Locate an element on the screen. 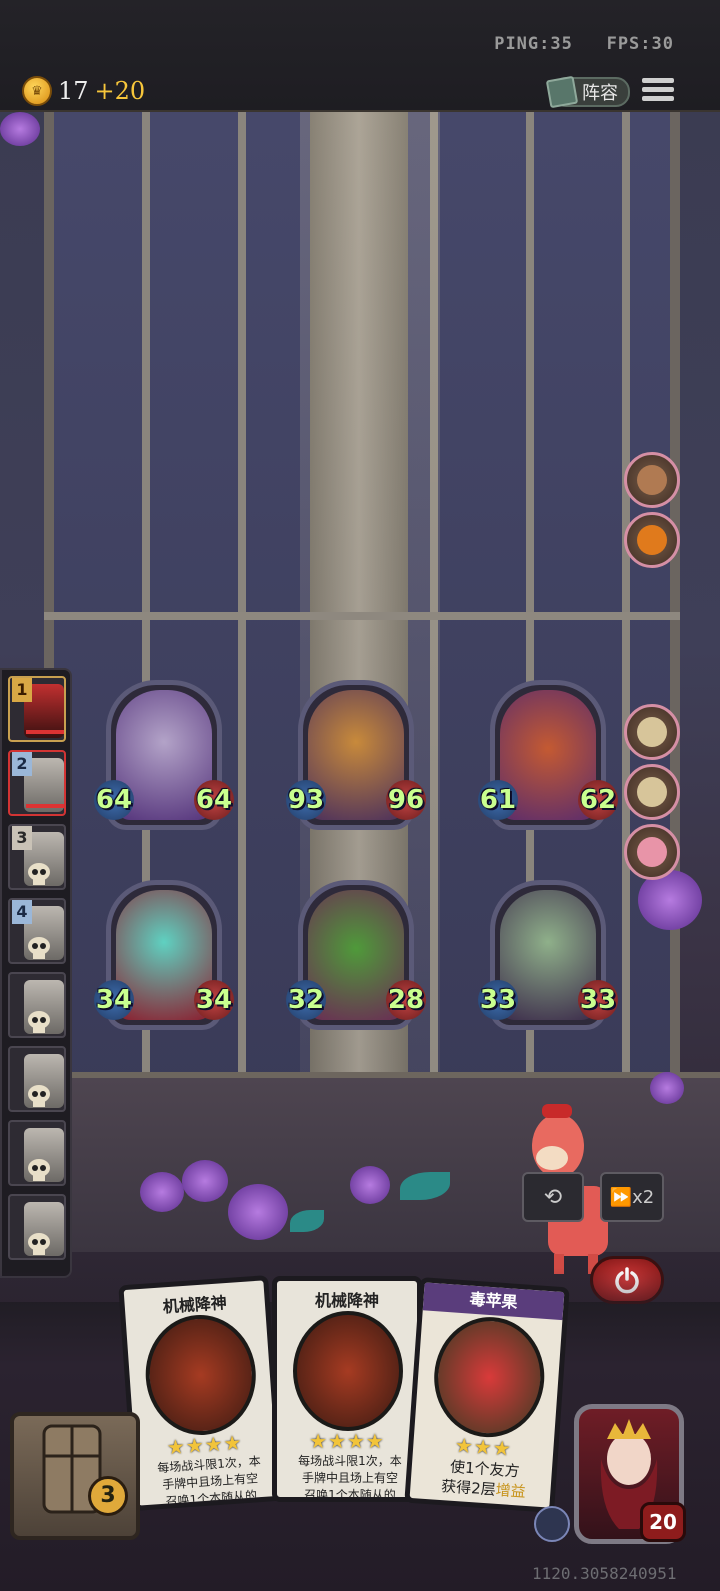  pig-icon is located at coordinates (652, 852).